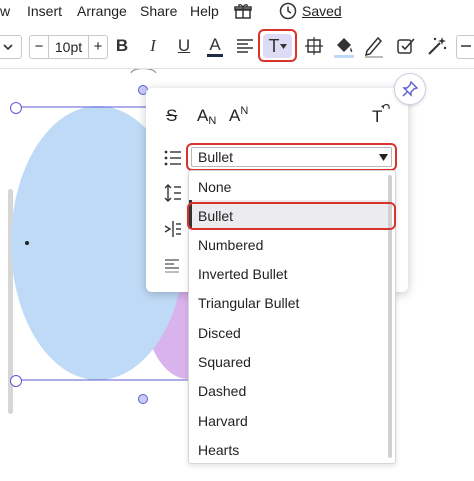 This screenshot has width=474, height=481. Describe the element at coordinates (248, 303) in the screenshot. I see `option-triangular-bullet: Triangular Bullet` at that location.